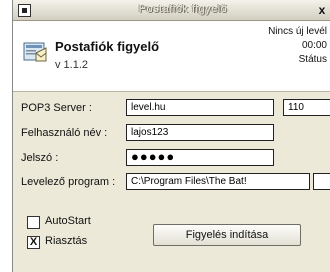 The height and width of the screenshot is (272, 330). Describe the element at coordinates (314, 45) in the screenshot. I see `status-time: 00:00` at that location.